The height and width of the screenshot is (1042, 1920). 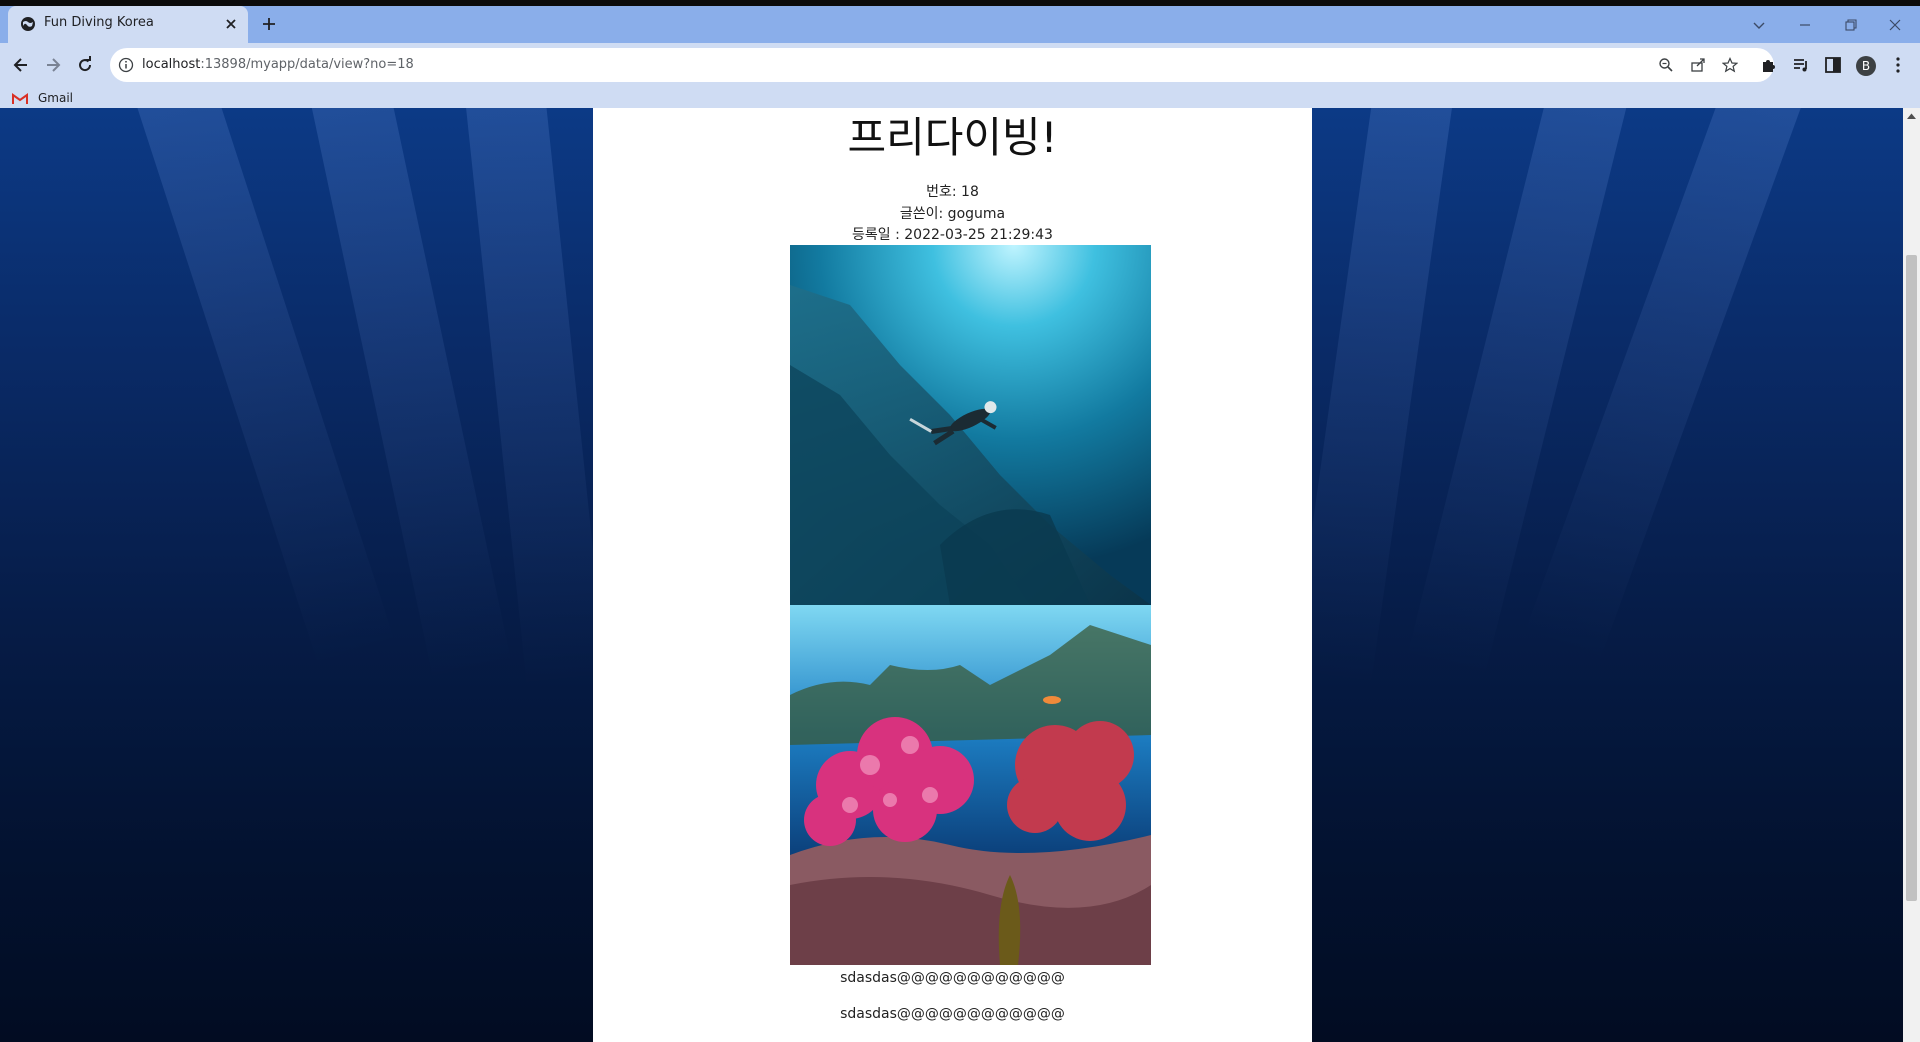 What do you see at coordinates (1866, 66) in the screenshot?
I see `profile-avatar: B` at bounding box center [1866, 66].